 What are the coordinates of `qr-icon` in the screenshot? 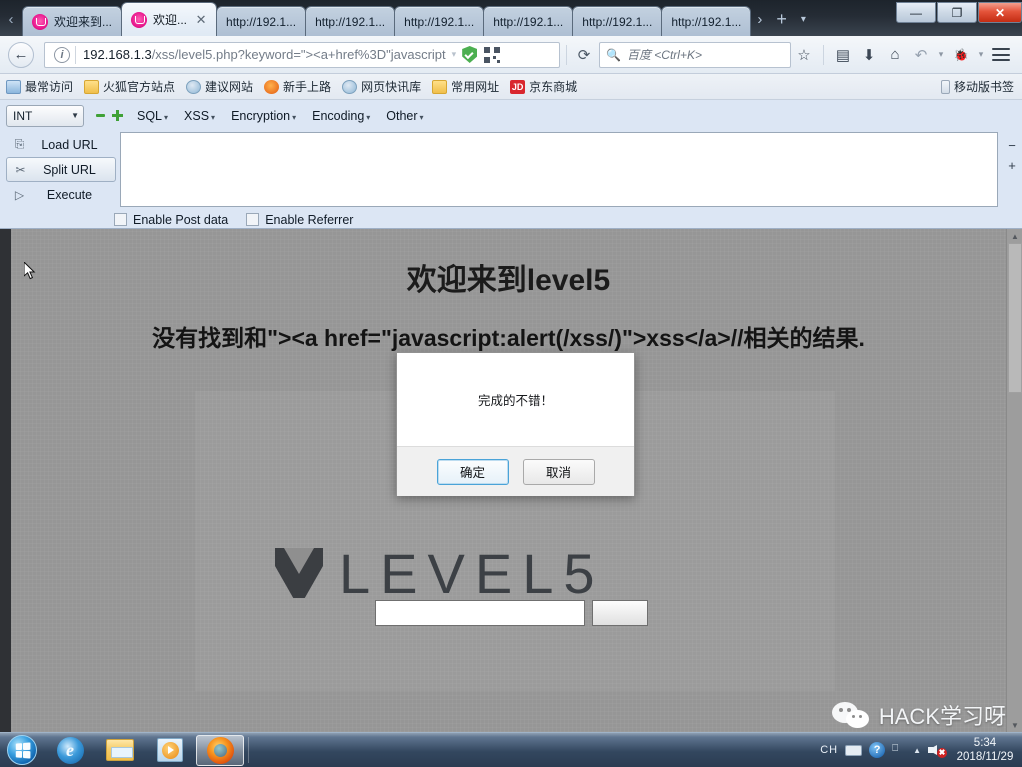 It's located at (492, 54).